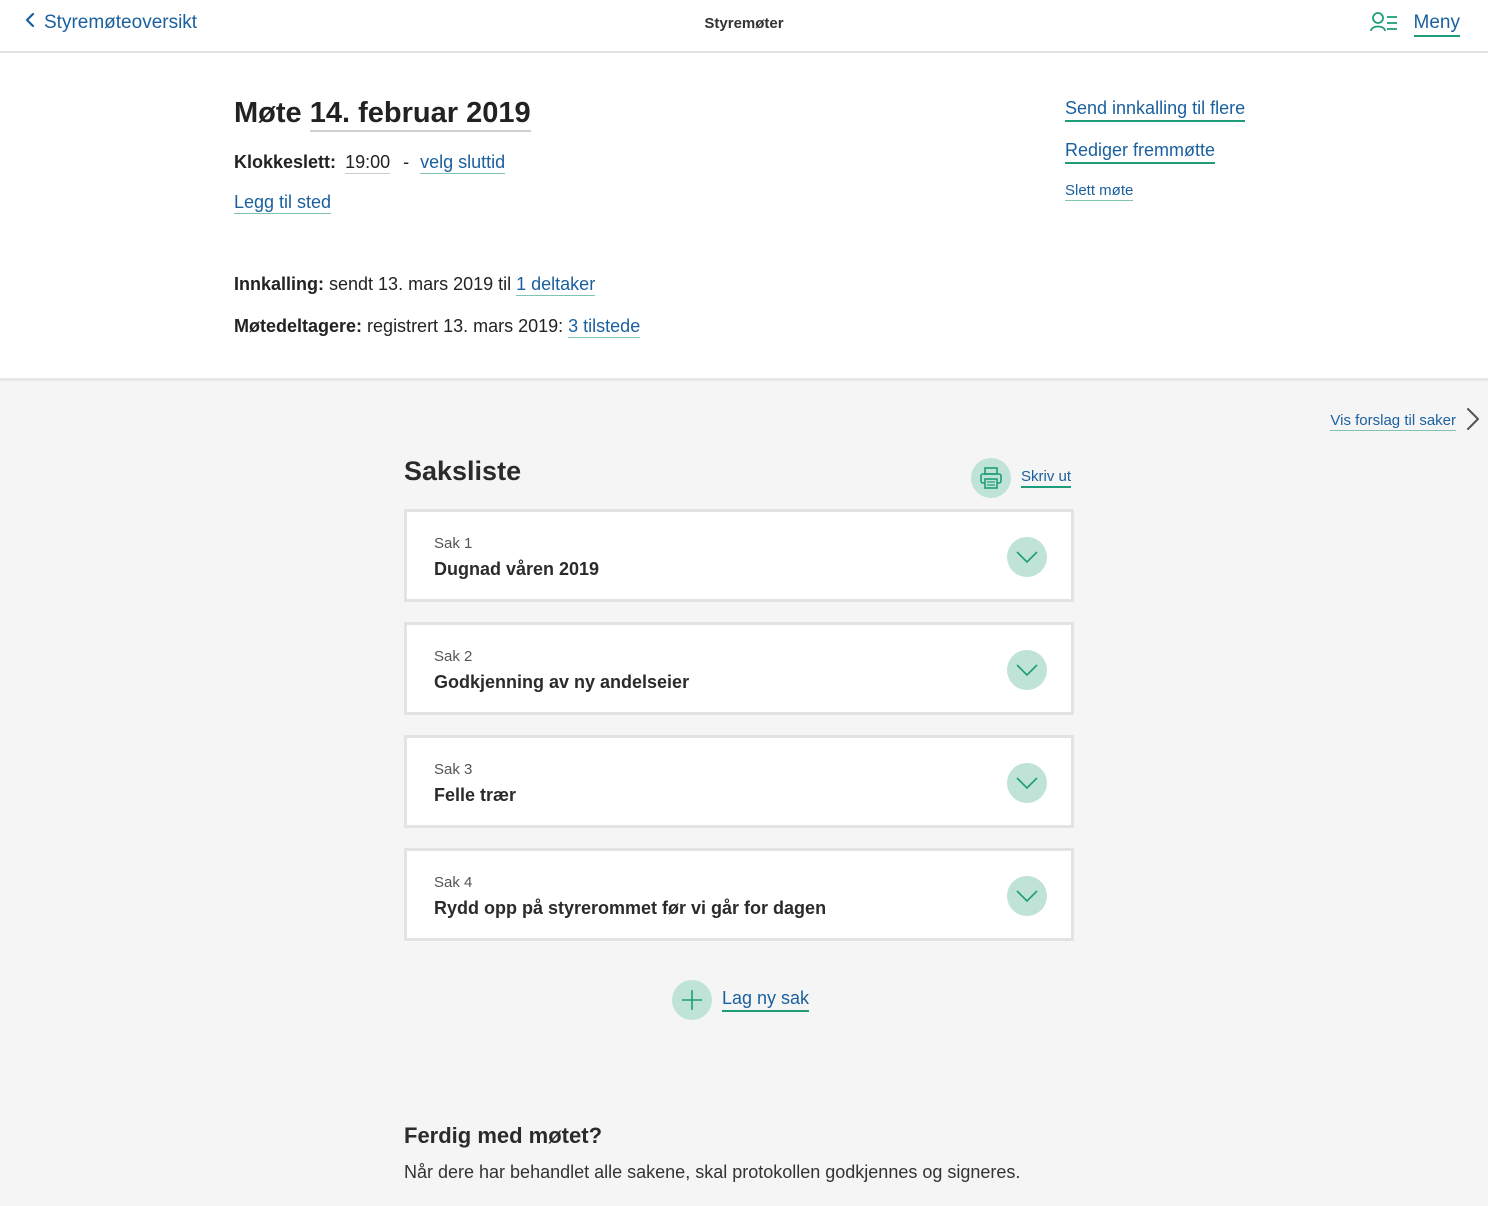 Image resolution: width=1488 pixels, height=1206 pixels. What do you see at coordinates (517, 569) in the screenshot?
I see `agenda-item-title: Dugnad våren 2019` at bounding box center [517, 569].